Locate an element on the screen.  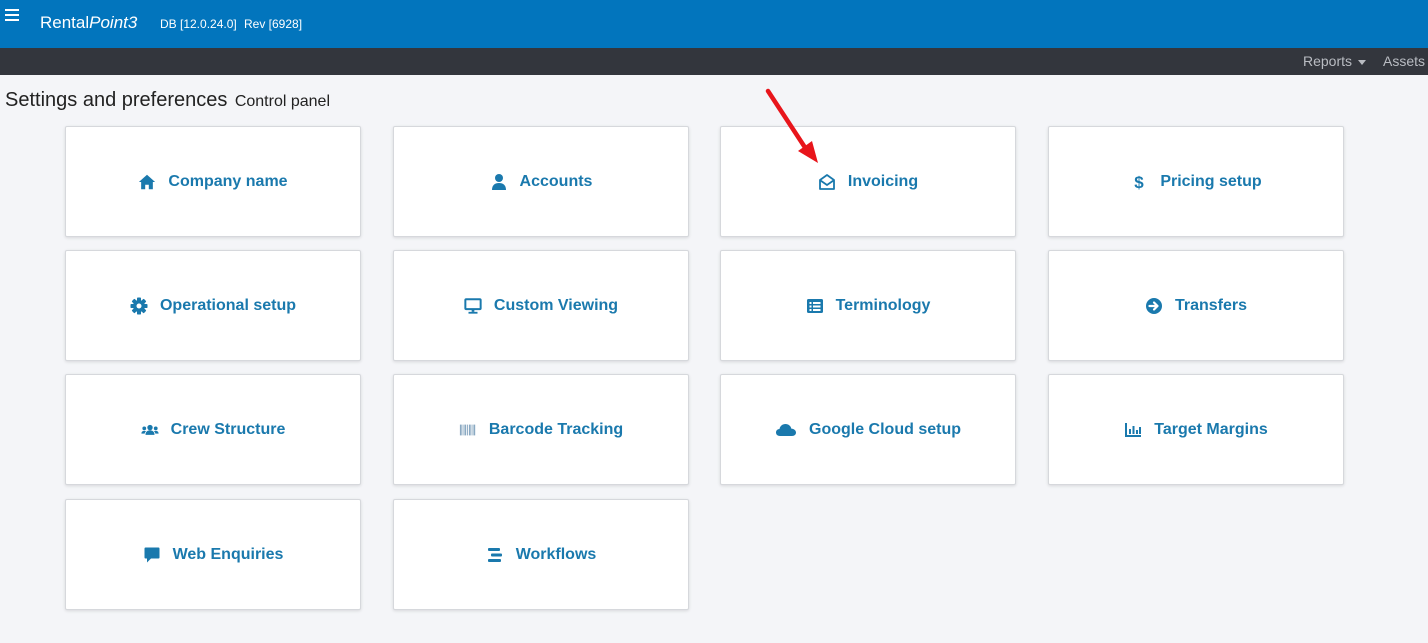
app-brand: RentalPoint3 is located at coordinates (88, 23).